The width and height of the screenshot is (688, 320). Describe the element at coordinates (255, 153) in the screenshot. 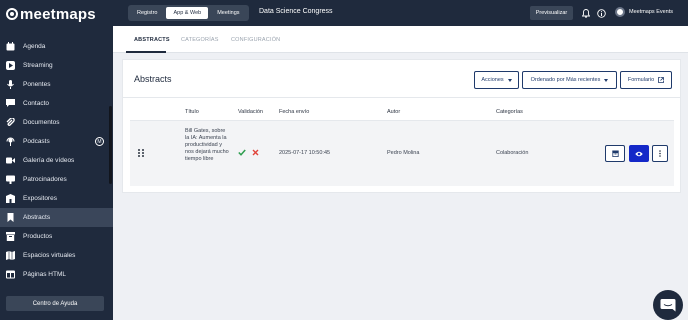

I see `reject-icon` at that location.